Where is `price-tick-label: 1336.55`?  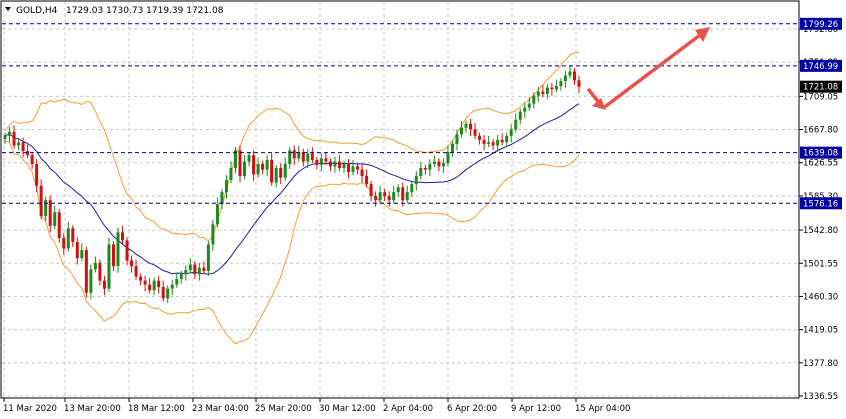
price-tick-label: 1336.55 is located at coordinates (820, 397).